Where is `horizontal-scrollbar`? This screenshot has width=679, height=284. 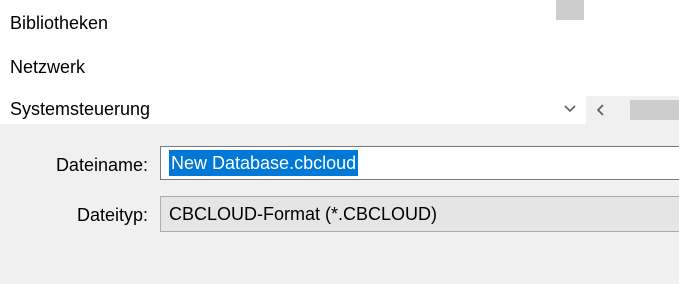
horizontal-scrollbar is located at coordinates (632, 110).